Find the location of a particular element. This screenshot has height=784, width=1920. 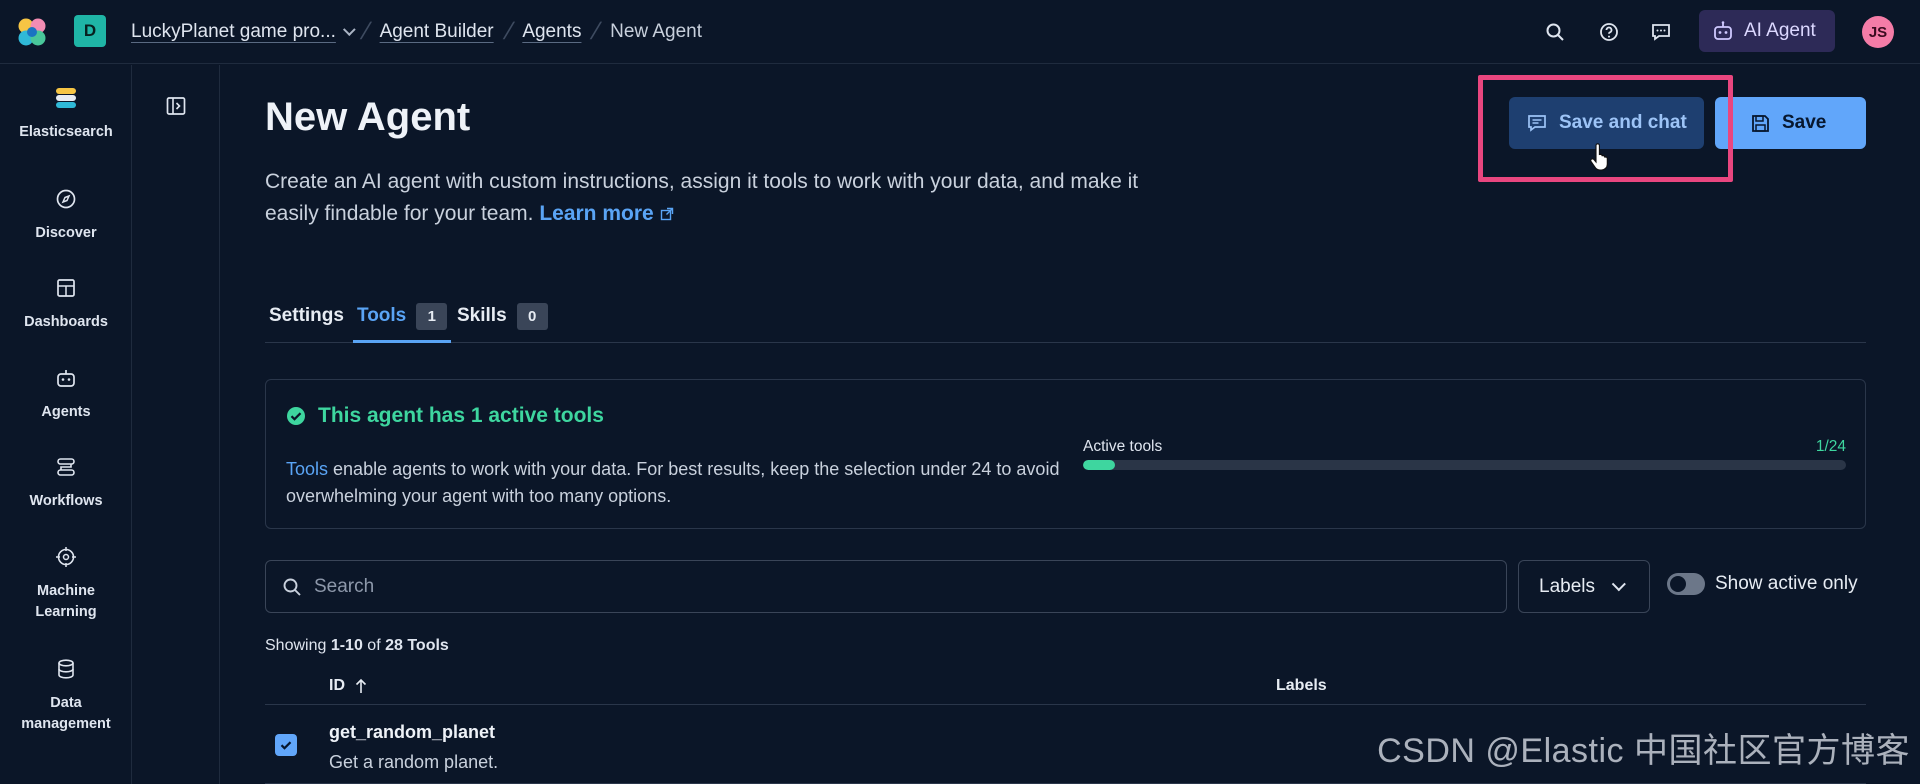

active-tools-progress: Active tools 1/24 is located at coordinates (1464, 454).